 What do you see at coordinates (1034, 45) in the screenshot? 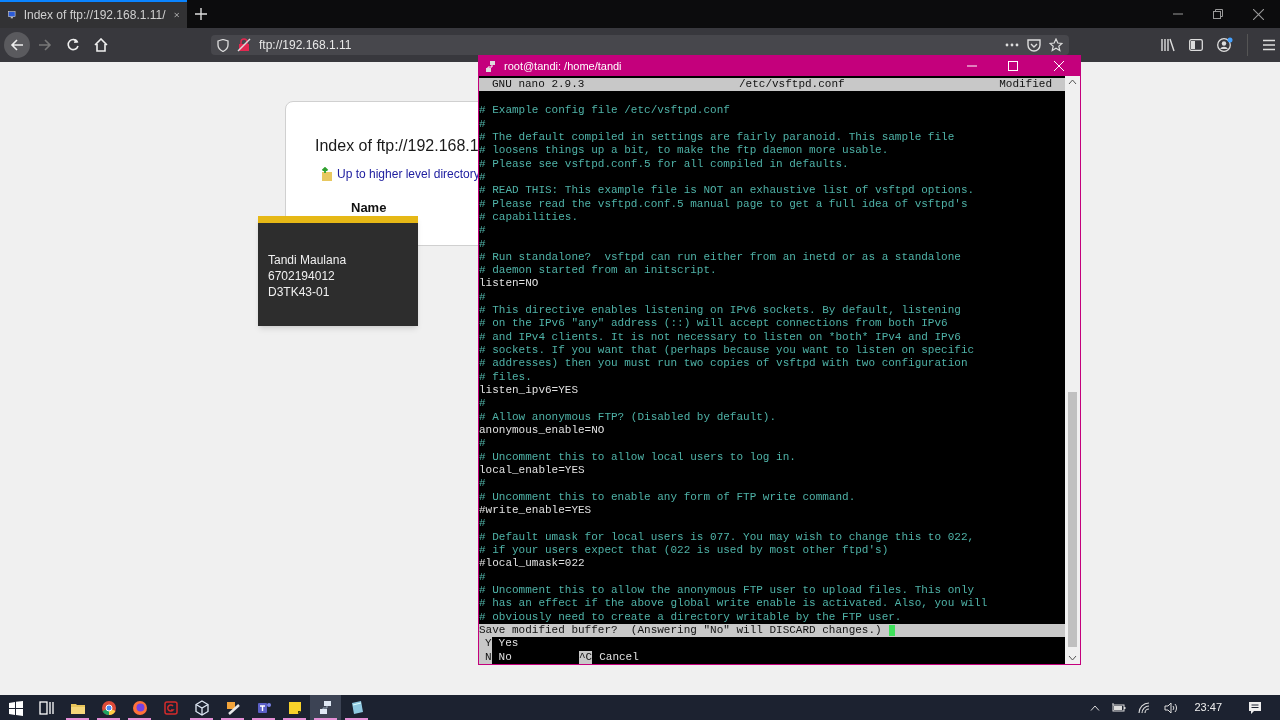
I see `pocket-icon` at bounding box center [1034, 45].